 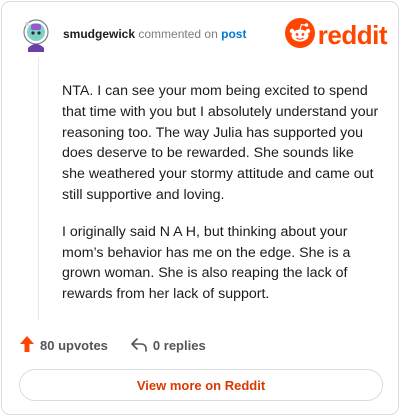 What do you see at coordinates (179, 345) in the screenshot?
I see `reply-count: 0 replies` at bounding box center [179, 345].